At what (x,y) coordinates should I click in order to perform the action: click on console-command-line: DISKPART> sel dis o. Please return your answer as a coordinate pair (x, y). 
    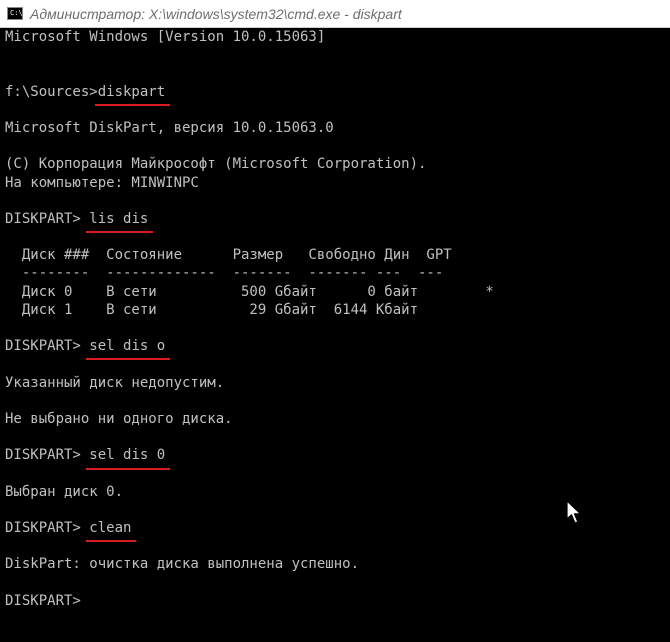
    Looking at the image, I should click on (337, 349).